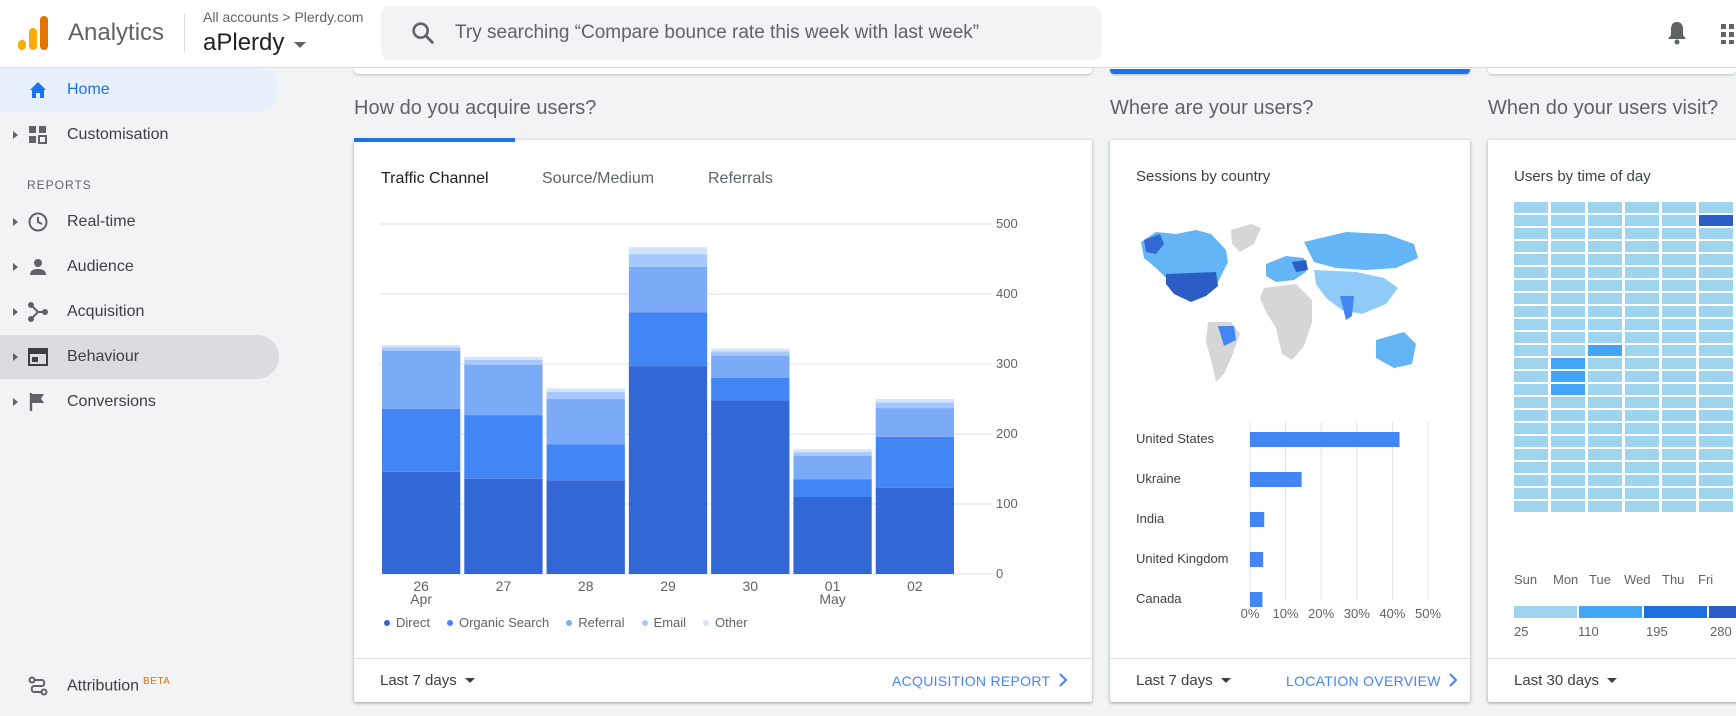 Image resolution: width=1736 pixels, height=716 pixels. I want to click on date-range-dropdown: Last 7 days, so click(1183, 680).